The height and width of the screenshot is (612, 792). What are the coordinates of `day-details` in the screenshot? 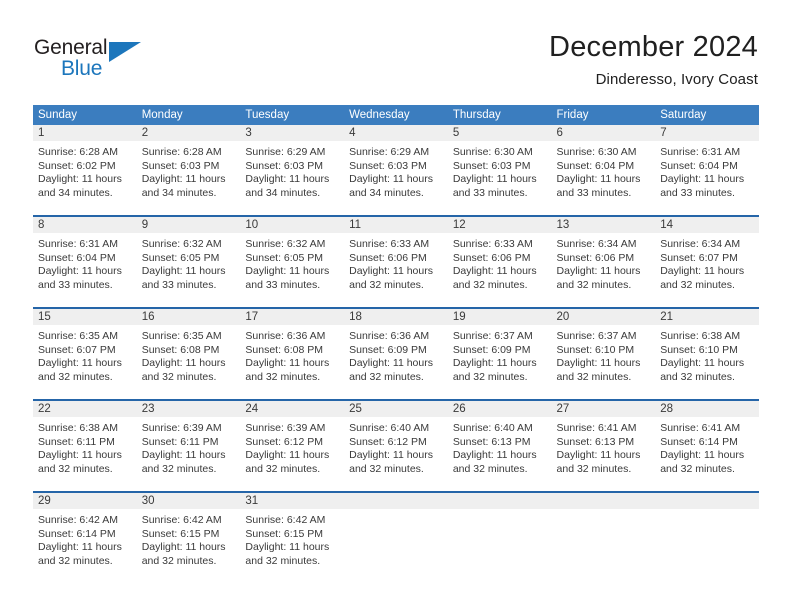 It's located at (499, 511).